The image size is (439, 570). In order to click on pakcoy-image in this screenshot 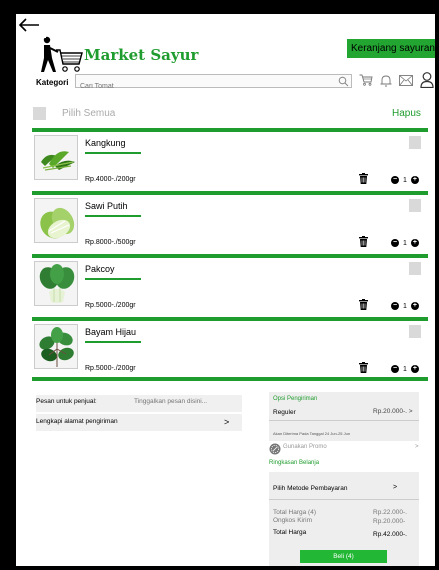, I will do `click(56, 283)`.